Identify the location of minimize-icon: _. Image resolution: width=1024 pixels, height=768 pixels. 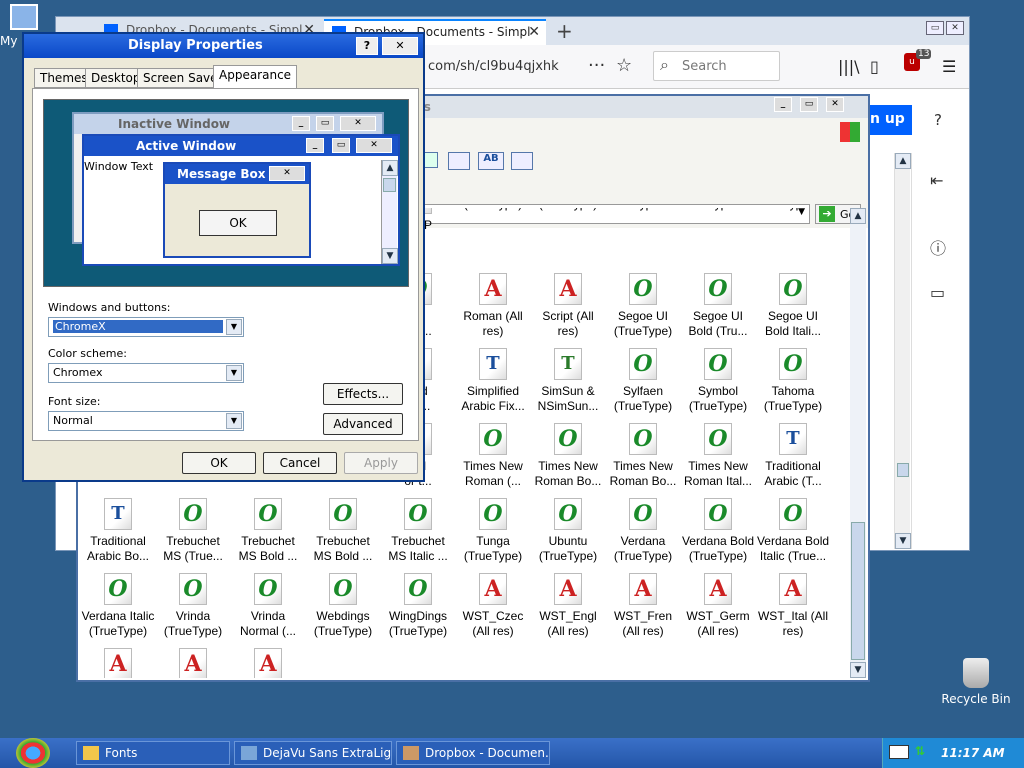
(783, 104).